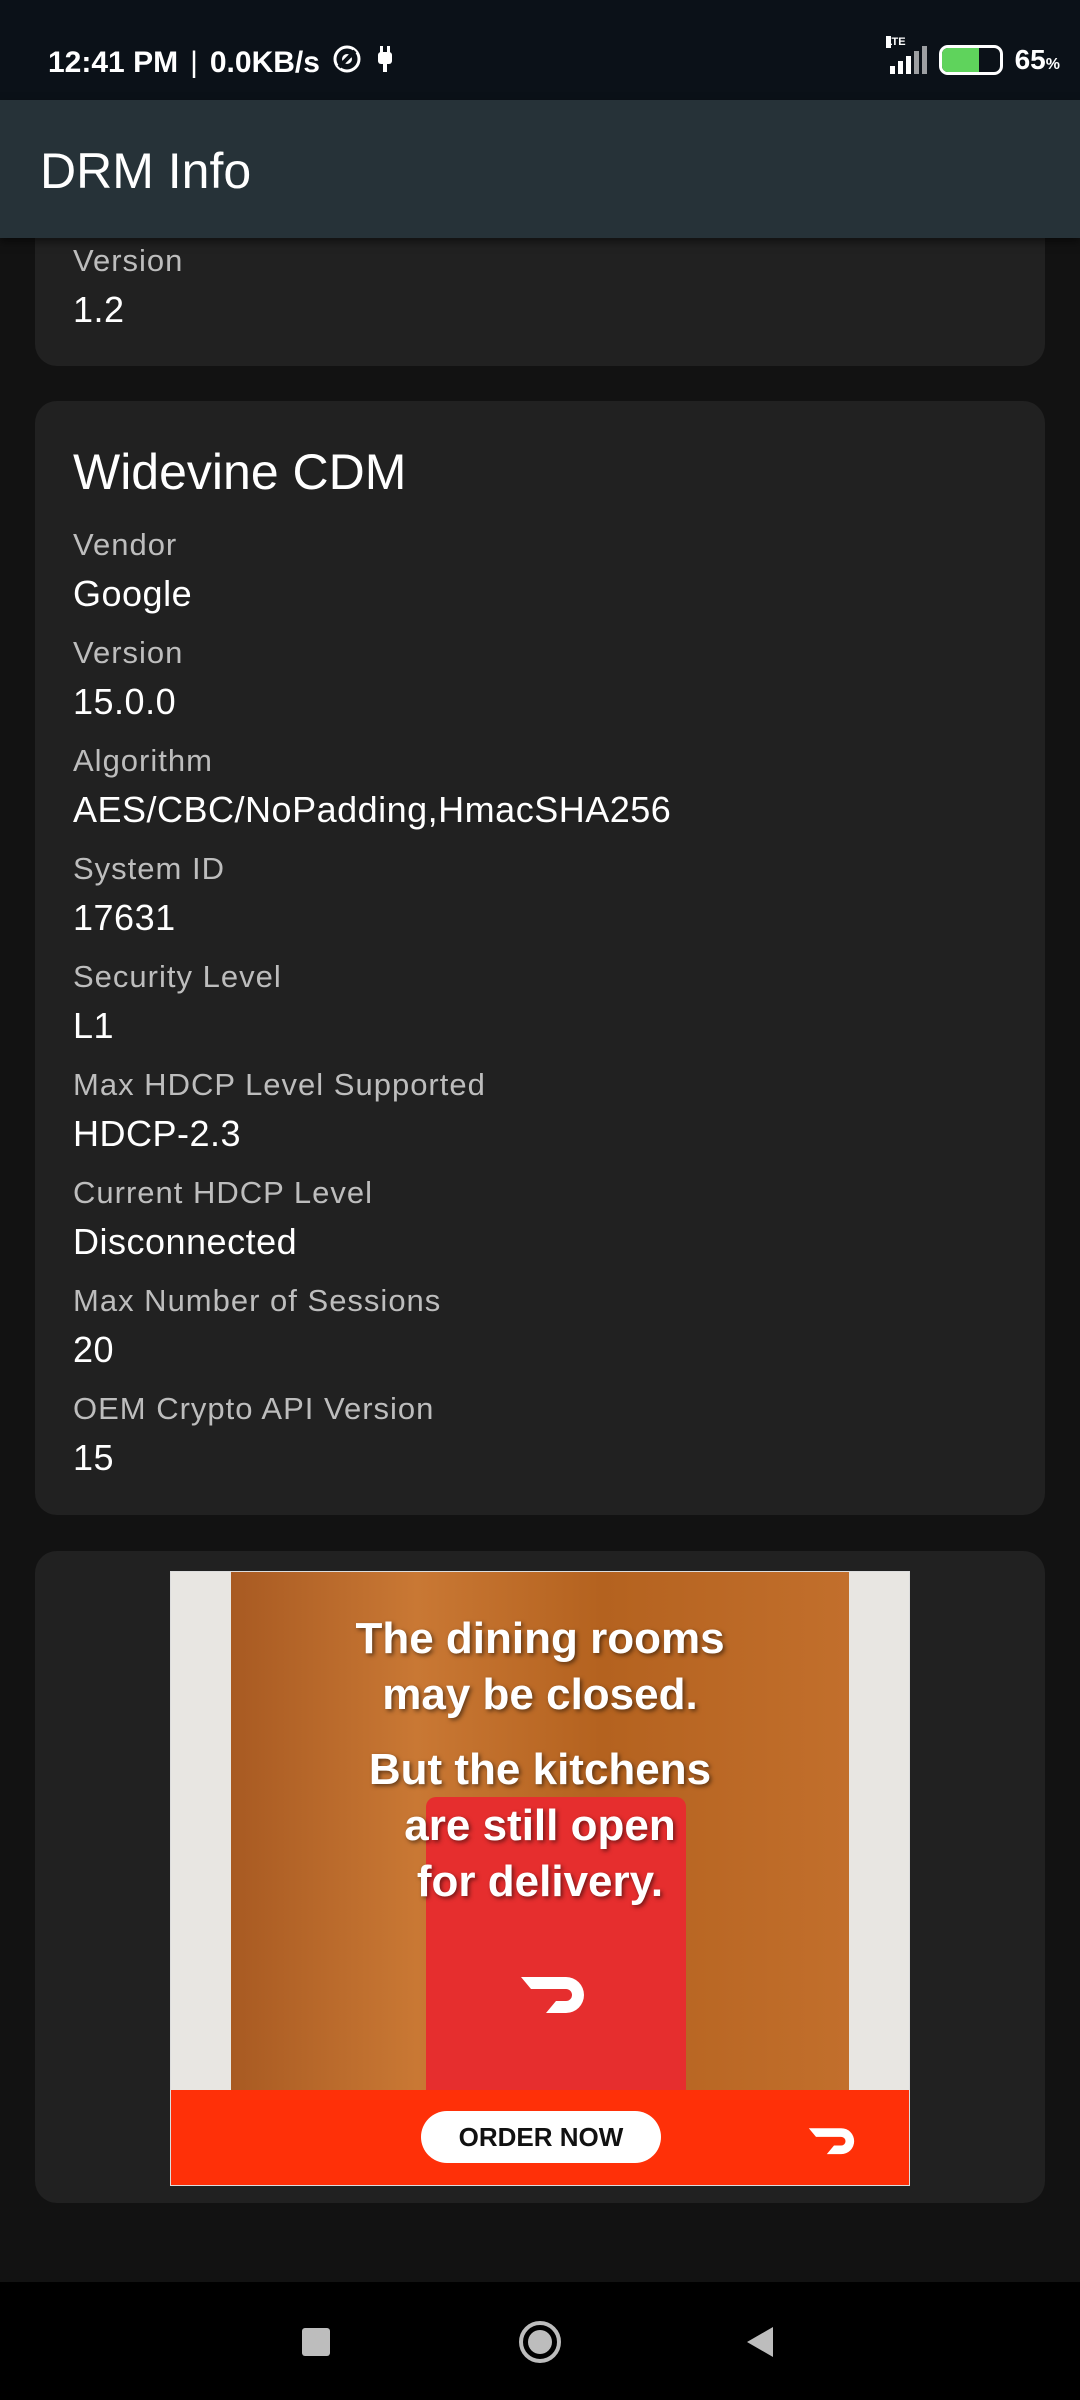 The width and height of the screenshot is (1080, 2400). I want to click on field-label: Vendor, so click(125, 544).